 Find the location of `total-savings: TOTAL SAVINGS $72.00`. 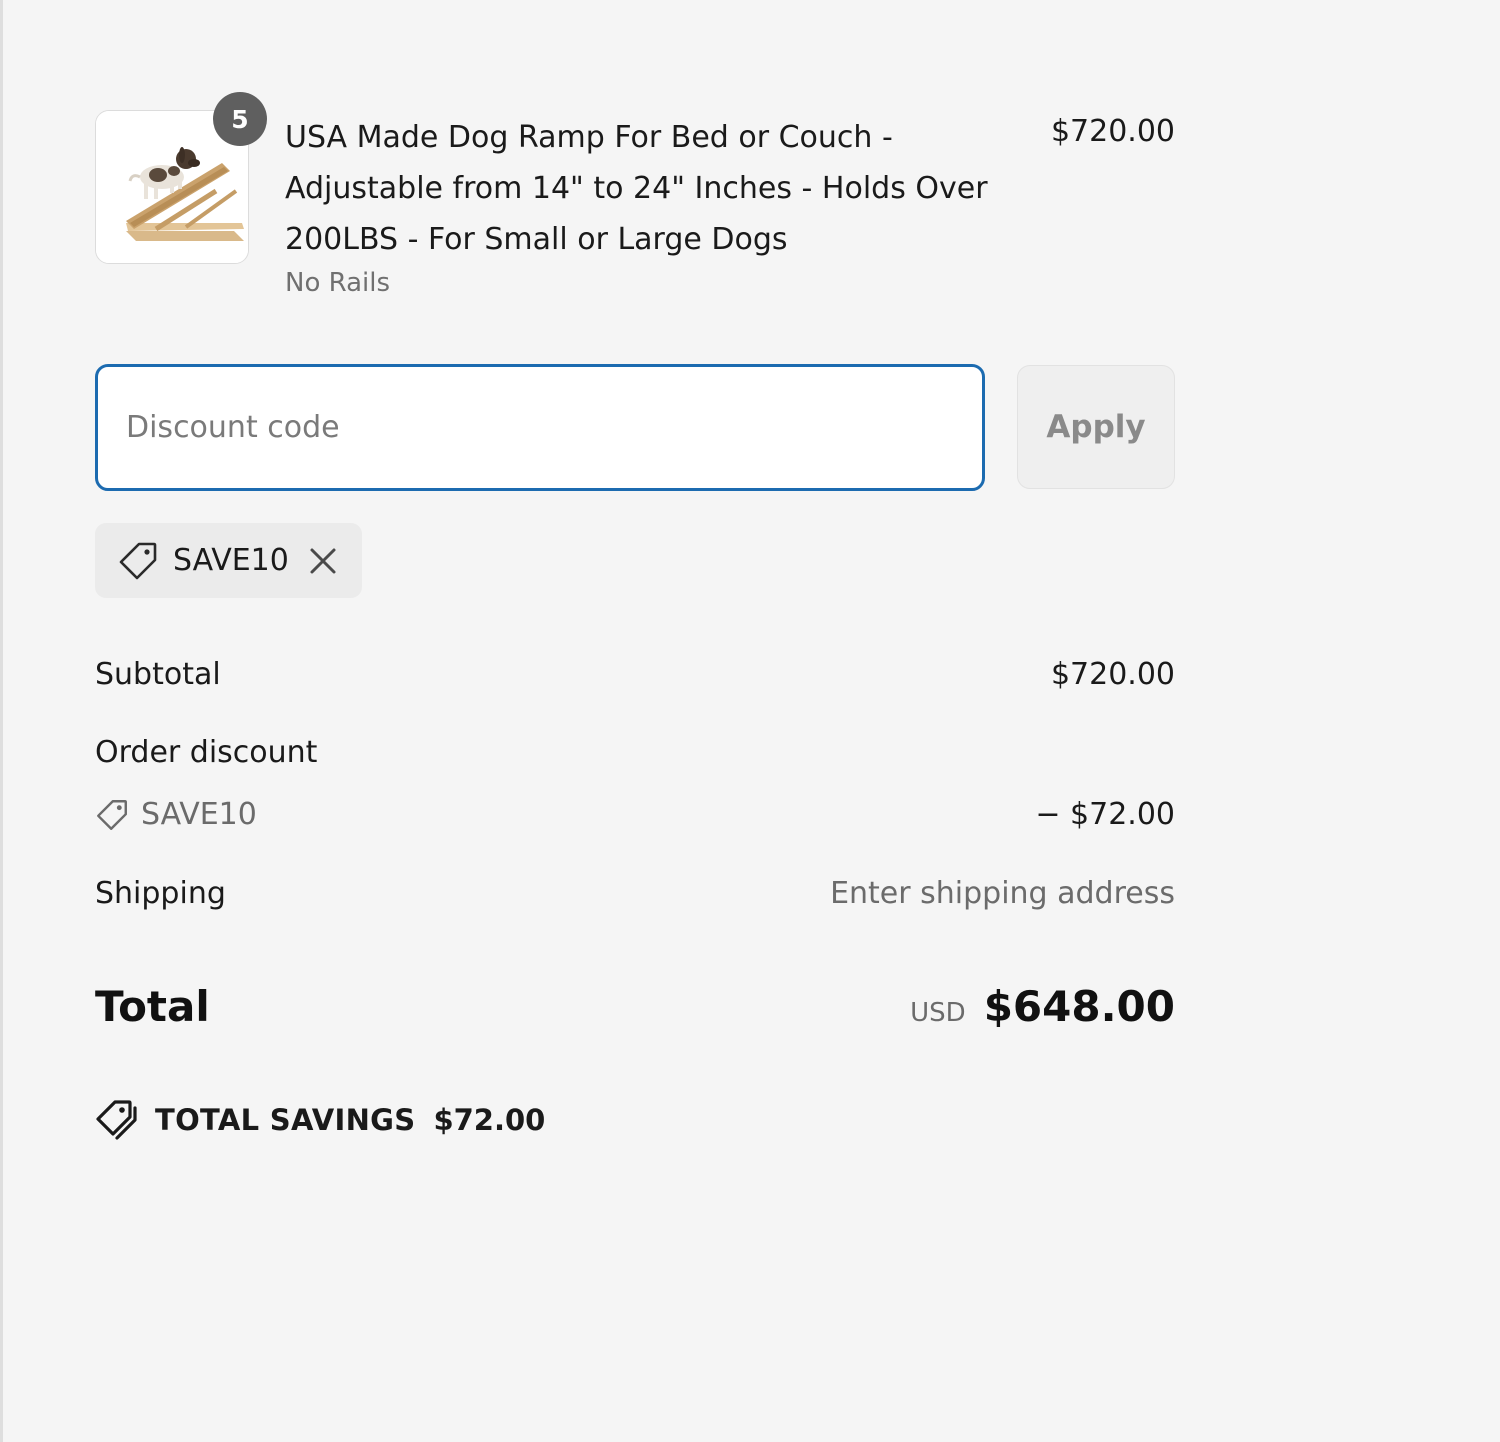

total-savings: TOTAL SAVINGS $72.00 is located at coordinates (320, 1120).